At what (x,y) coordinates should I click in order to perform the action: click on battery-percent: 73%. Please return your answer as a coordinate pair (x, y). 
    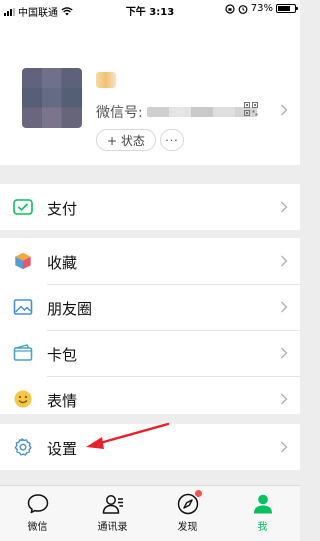
    Looking at the image, I should click on (261, 8).